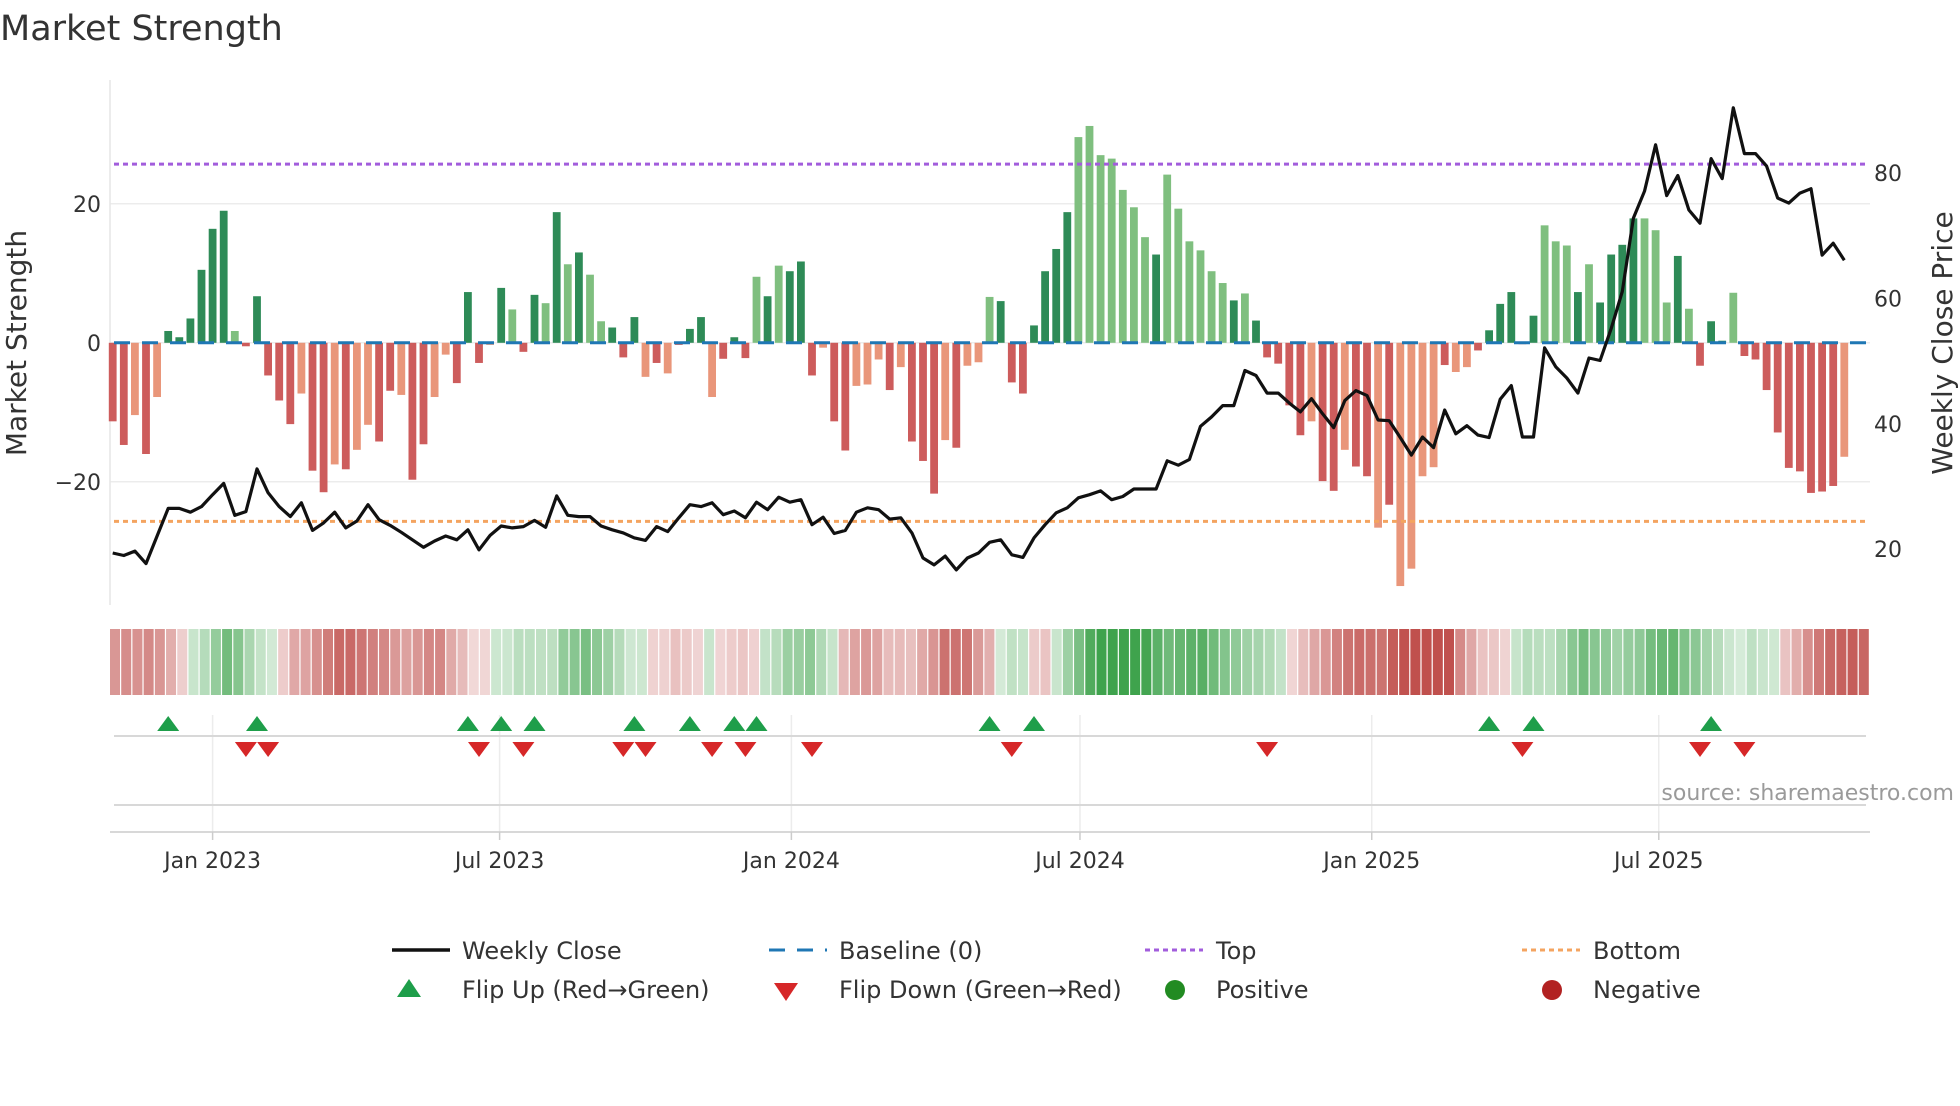  Describe the element at coordinates (1621, 990) in the screenshot. I see `legend-item-negative: Negative` at that location.